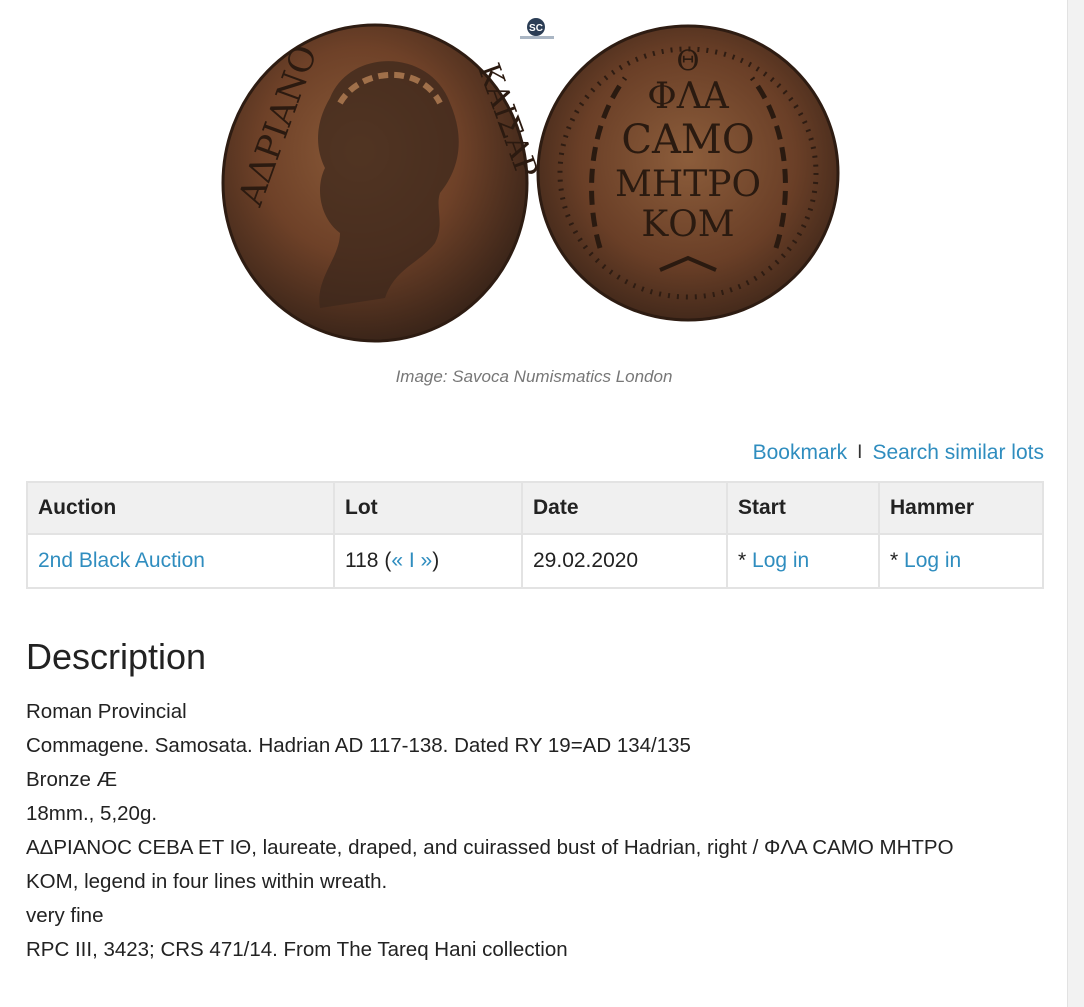 The height and width of the screenshot is (1007, 1084). What do you see at coordinates (897, 560) in the screenshot?
I see `hammer-prefix: *` at bounding box center [897, 560].